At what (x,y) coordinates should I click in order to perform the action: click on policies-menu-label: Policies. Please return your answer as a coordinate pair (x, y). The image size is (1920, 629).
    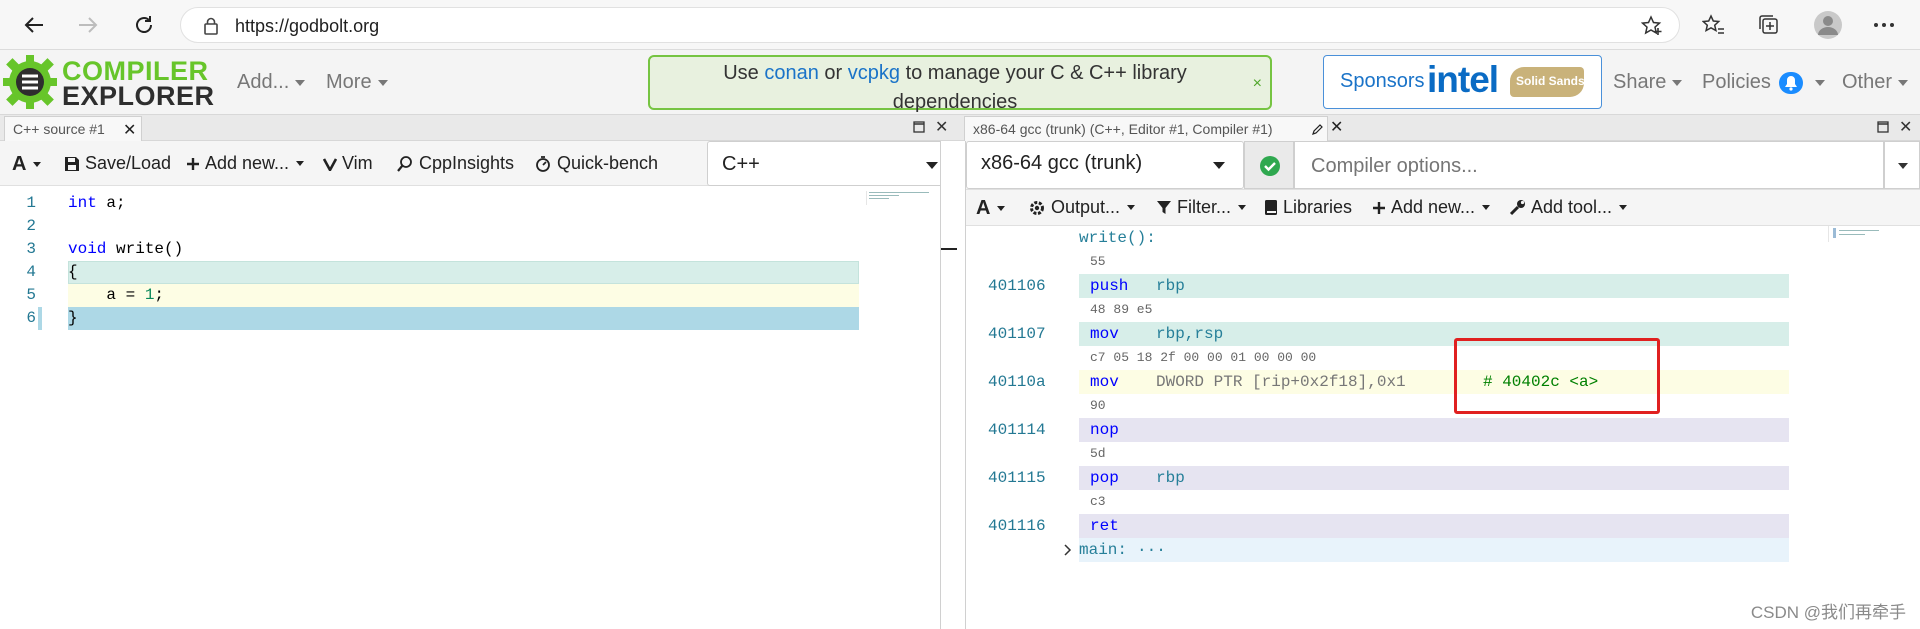
    Looking at the image, I should click on (1736, 82).